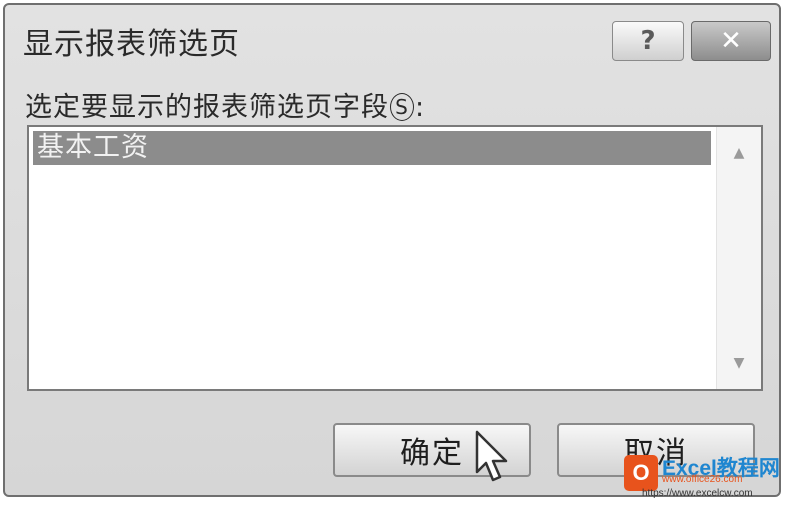 The height and width of the screenshot is (505, 791). I want to click on close-button: ✕, so click(731, 41).